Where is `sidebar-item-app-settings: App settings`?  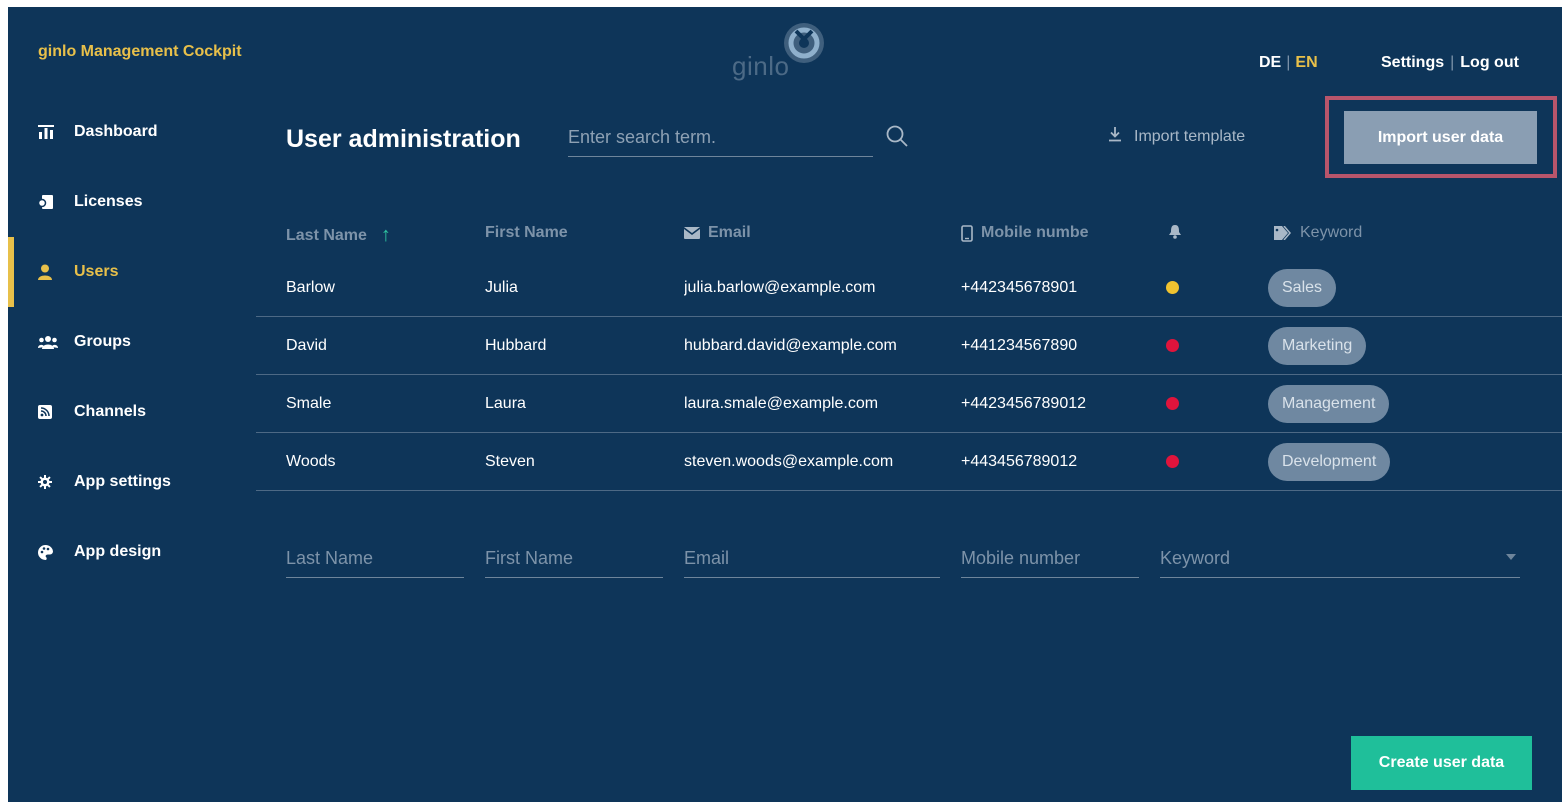
sidebar-item-app-settings: App settings is located at coordinates (128, 482).